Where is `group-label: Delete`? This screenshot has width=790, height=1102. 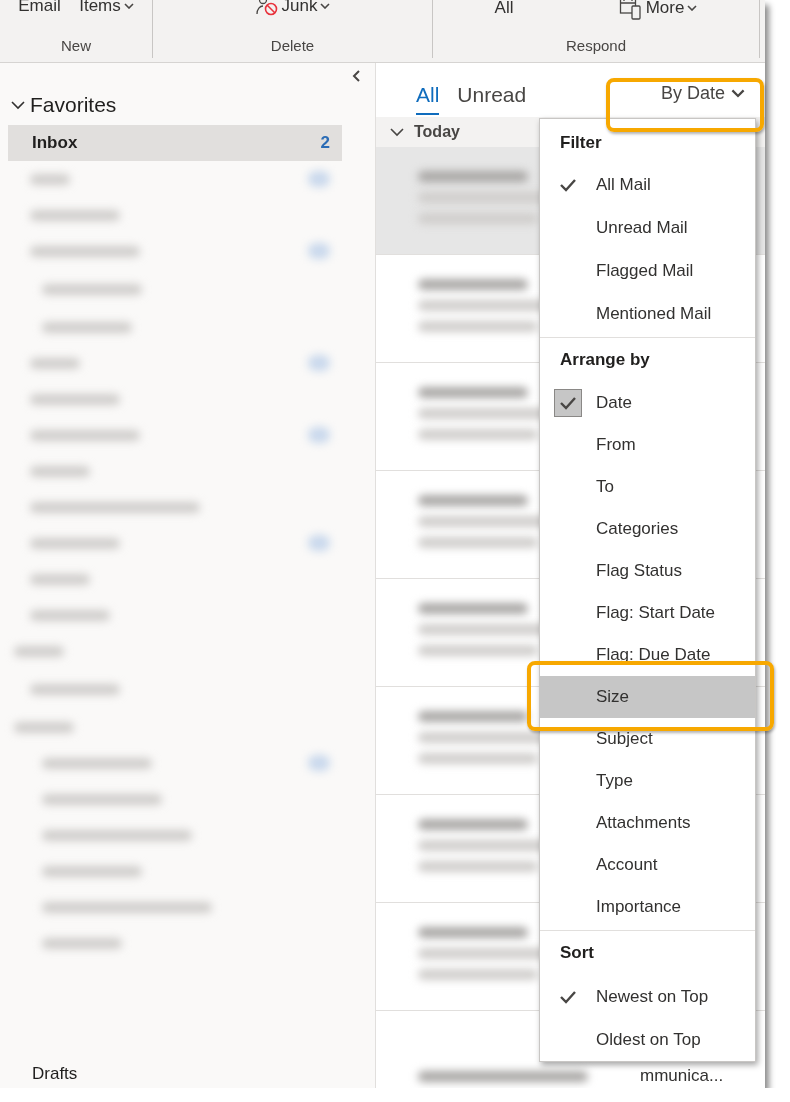 group-label: Delete is located at coordinates (292, 45).